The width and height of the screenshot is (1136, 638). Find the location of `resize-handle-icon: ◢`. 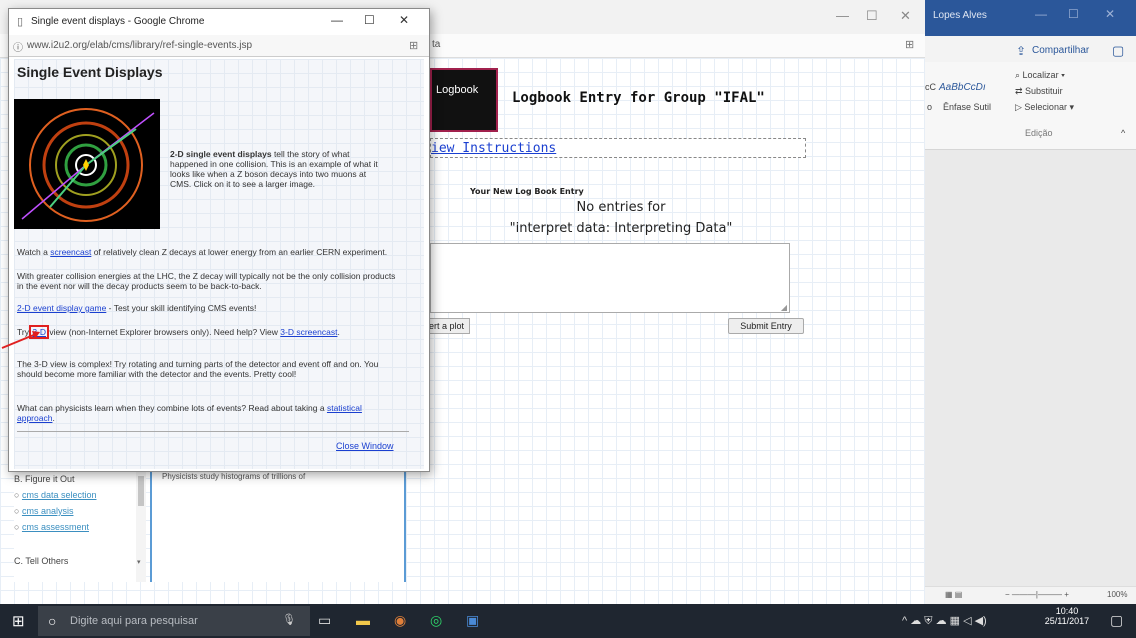

resize-handle-icon: ◢ is located at coordinates (784, 307).